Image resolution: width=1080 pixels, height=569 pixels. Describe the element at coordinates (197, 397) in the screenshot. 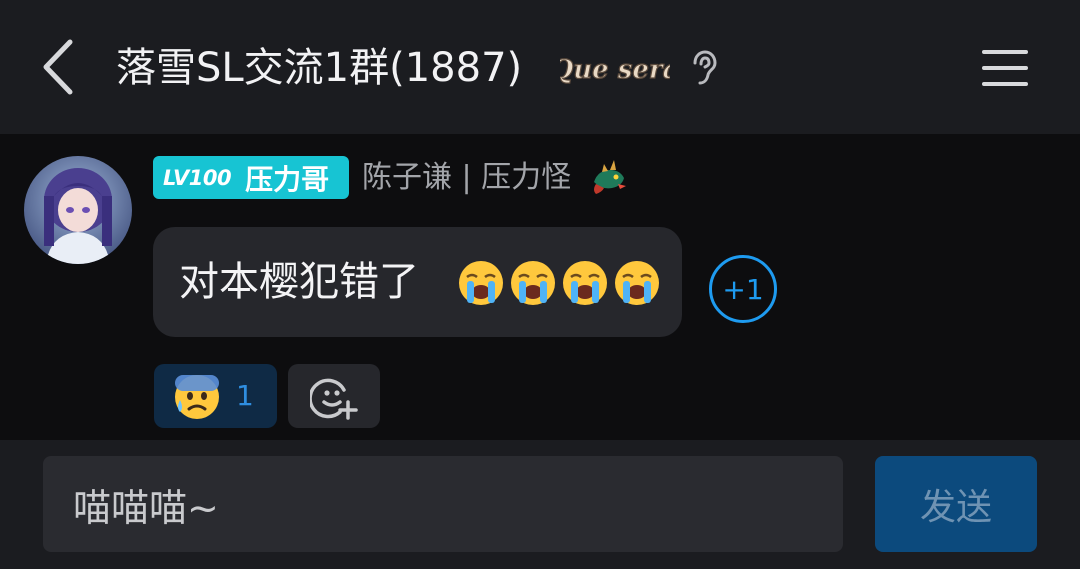

I see `anxious-sweat-face-icon` at that location.